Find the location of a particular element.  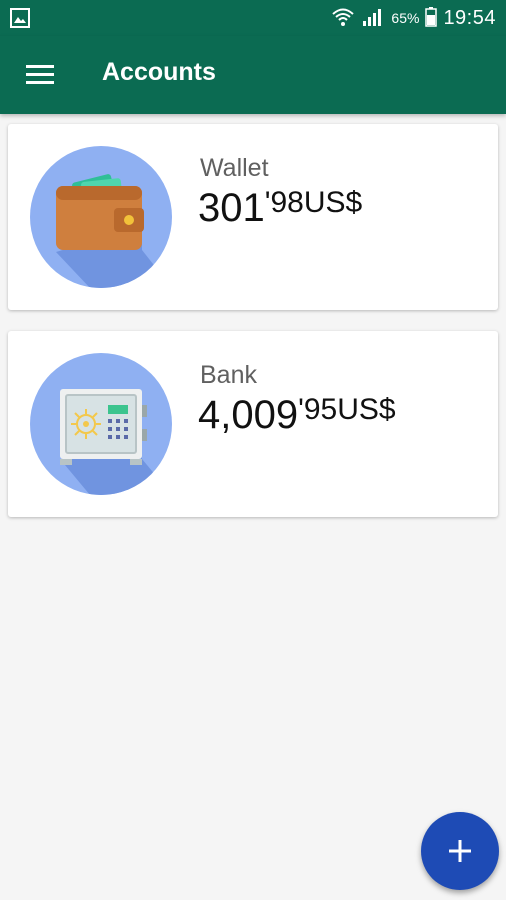

account-balance: 4,009'95US$ is located at coordinates (297, 415).